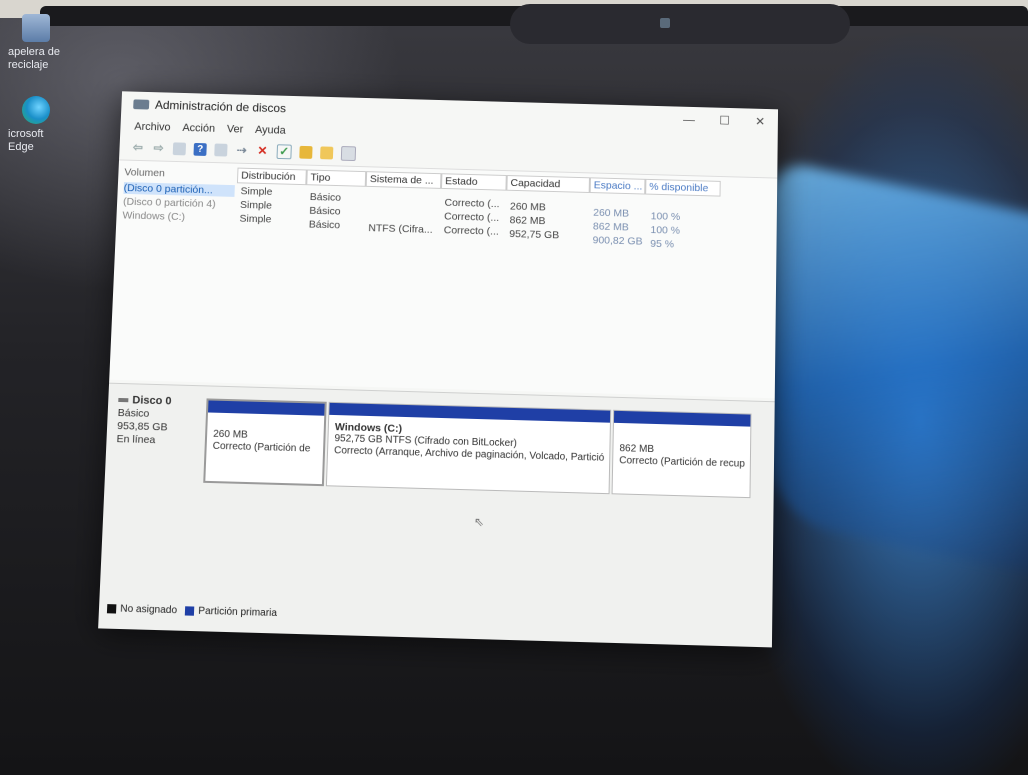 The width and height of the screenshot is (1028, 775). I want to click on table-cell-free: 260 MB, so click(611, 213).